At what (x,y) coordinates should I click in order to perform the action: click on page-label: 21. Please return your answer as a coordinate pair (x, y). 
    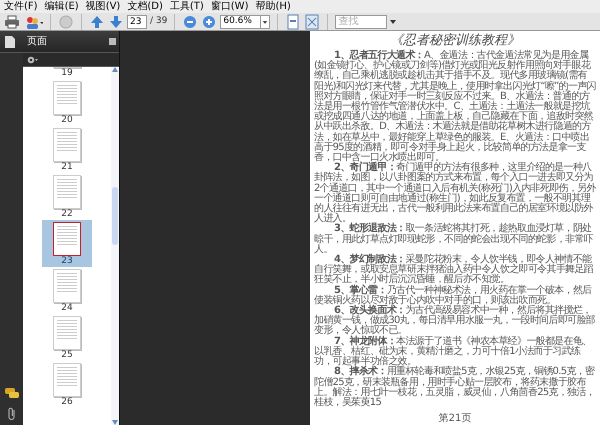
    Looking at the image, I should click on (67, 167).